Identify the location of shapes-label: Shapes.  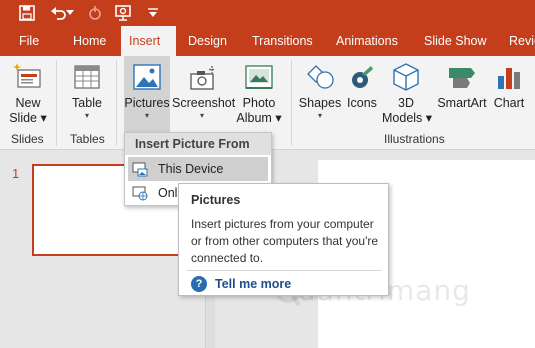
(320, 103).